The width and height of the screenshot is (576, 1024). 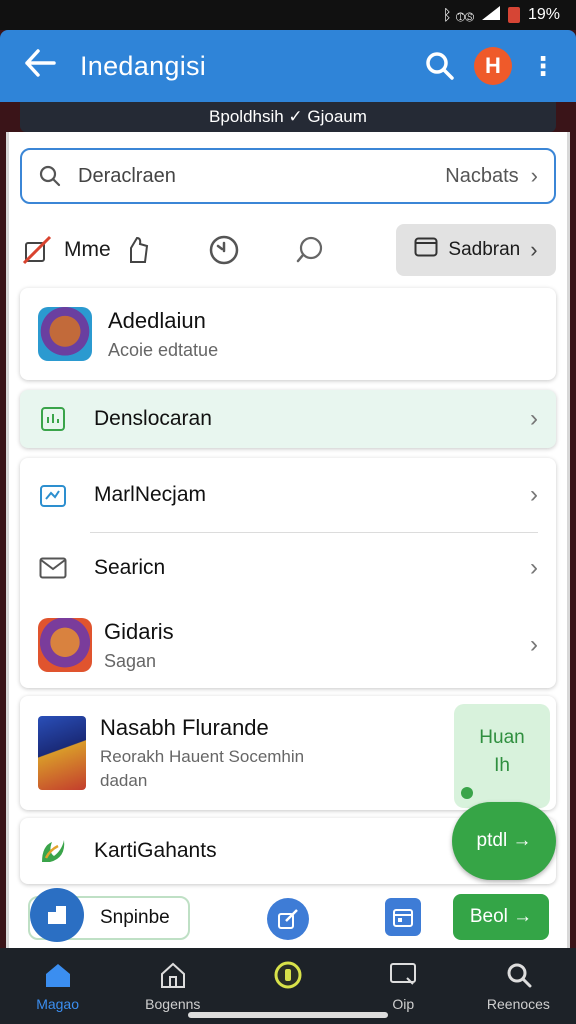 I want to click on list-item-label: Searicn, so click(x=130, y=567).